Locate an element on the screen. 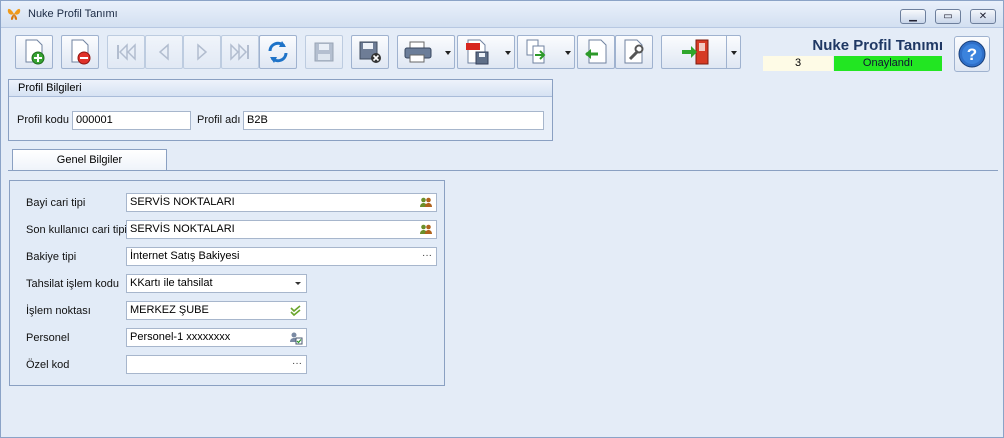  next-record-icon is located at coordinates (202, 52).